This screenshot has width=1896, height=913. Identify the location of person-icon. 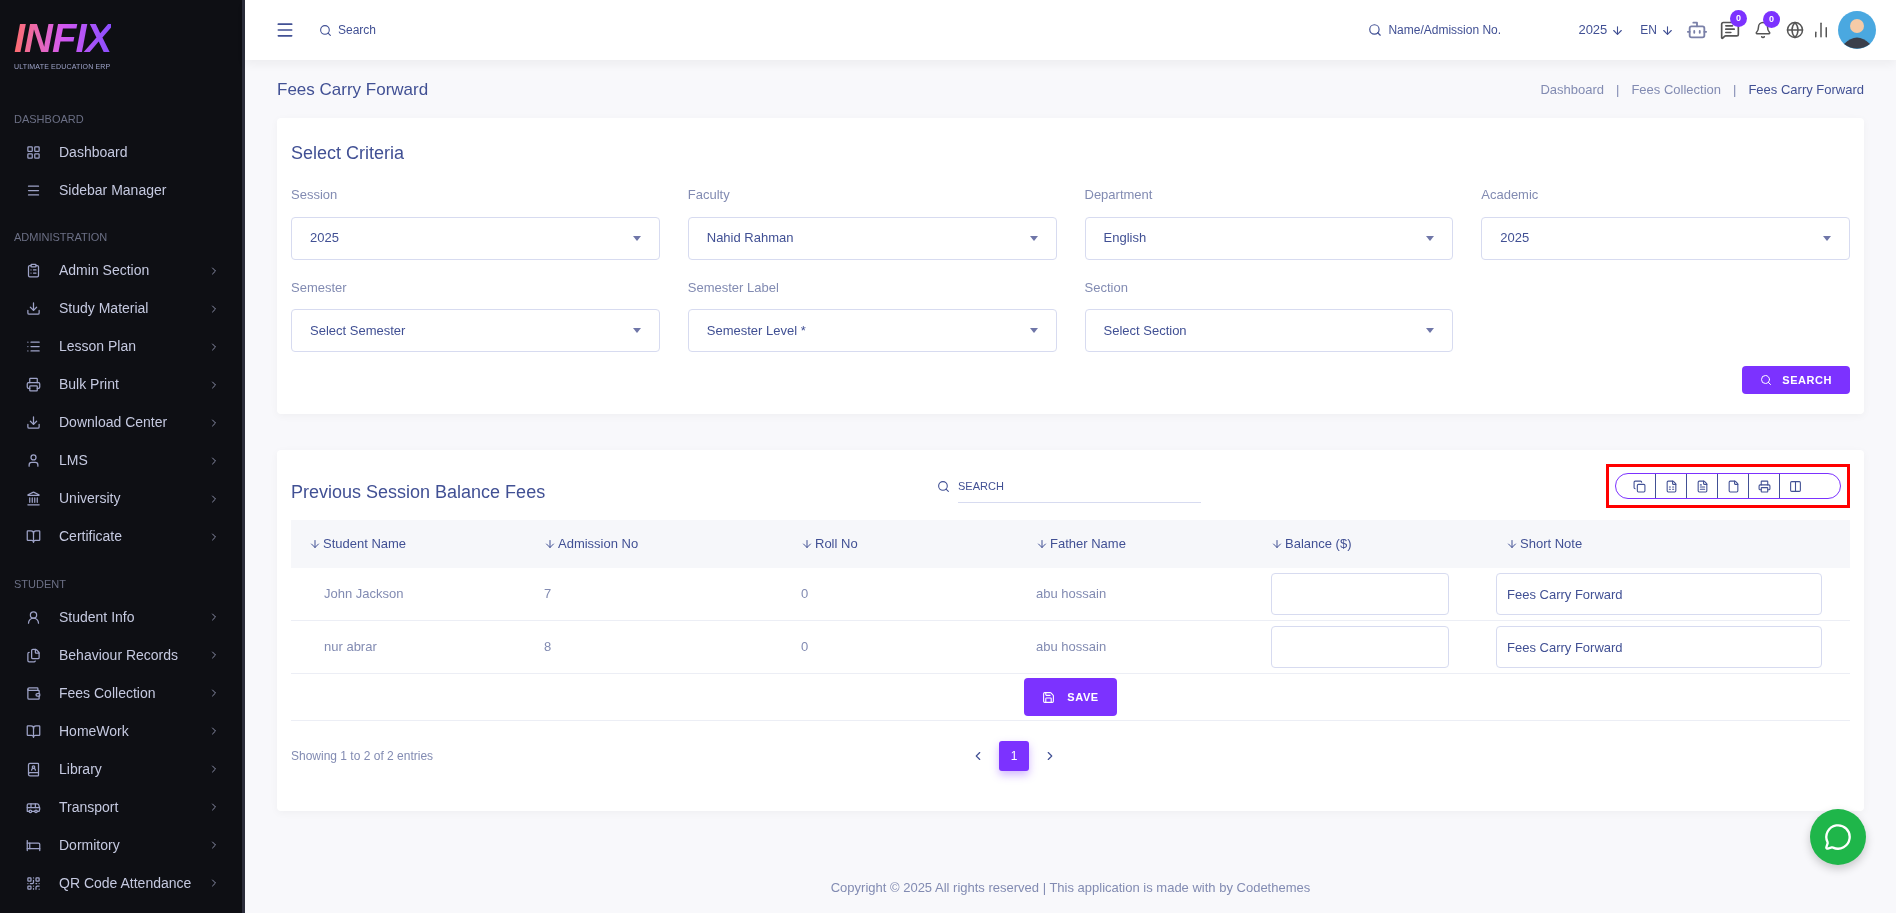
(33, 460).